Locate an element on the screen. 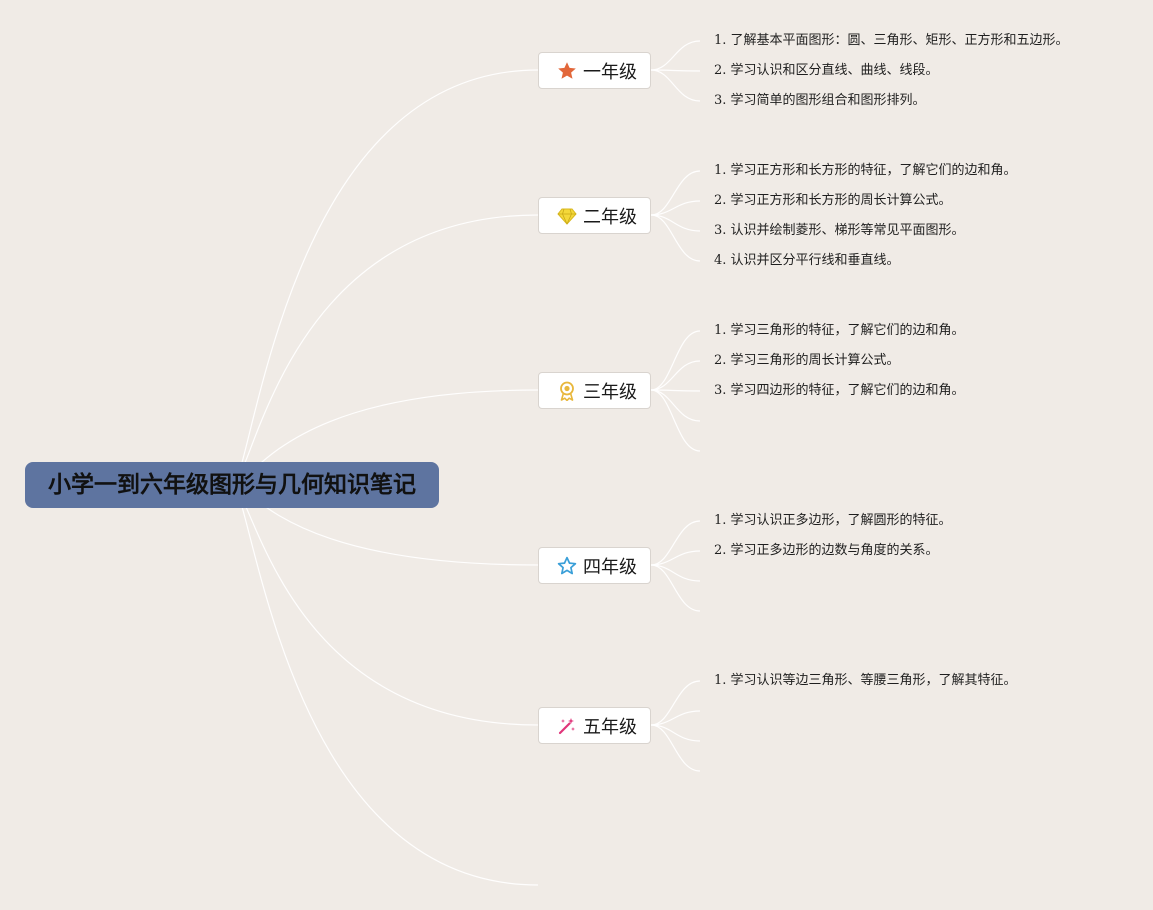 The image size is (1153, 910). subtopic-grade-5-item-1: 1. 学习认识等边三角形、等腰三角形，了解其特征。 is located at coordinates (865, 681).